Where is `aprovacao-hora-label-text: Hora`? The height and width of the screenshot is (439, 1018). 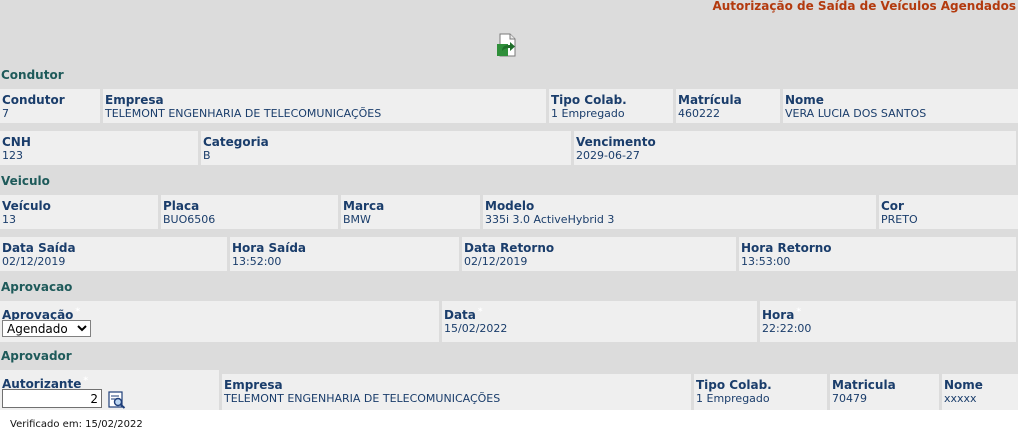 aprovacao-hora-label-text: Hora is located at coordinates (778, 315).